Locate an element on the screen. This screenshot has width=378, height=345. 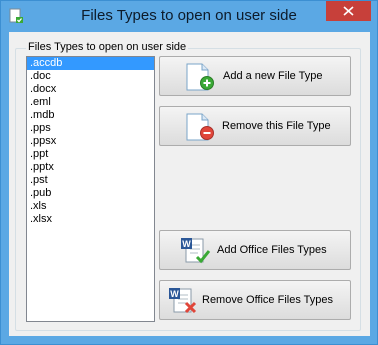
add-office-types-button: W Add Office Files Types is located at coordinates (255, 250).